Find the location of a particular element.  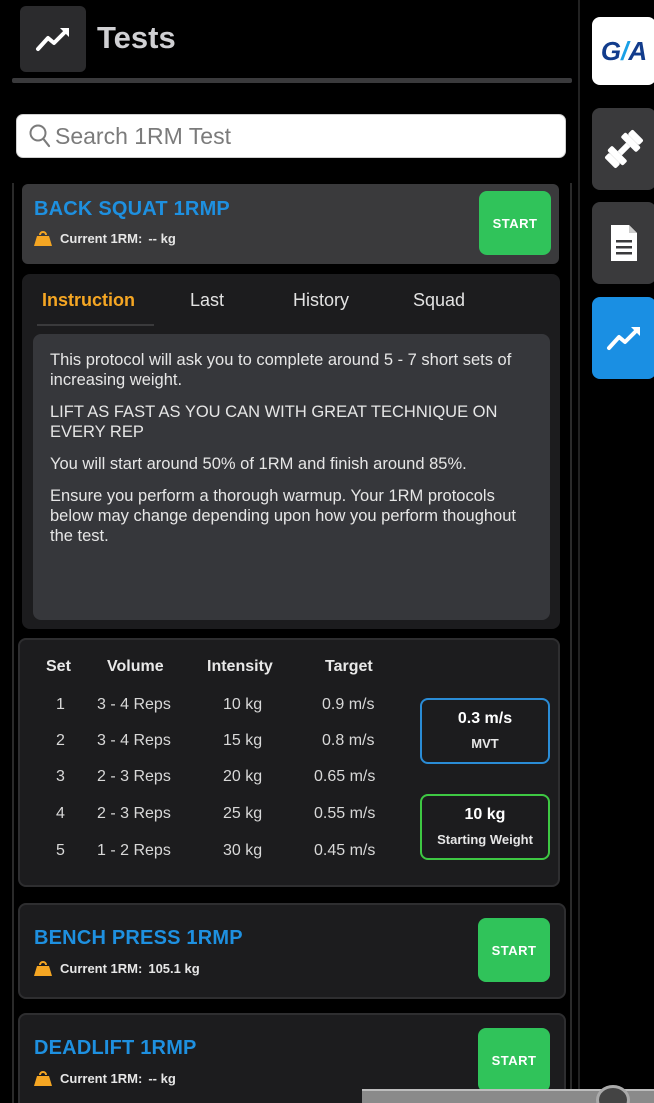

logo-letter: A is located at coordinates (638, 50).